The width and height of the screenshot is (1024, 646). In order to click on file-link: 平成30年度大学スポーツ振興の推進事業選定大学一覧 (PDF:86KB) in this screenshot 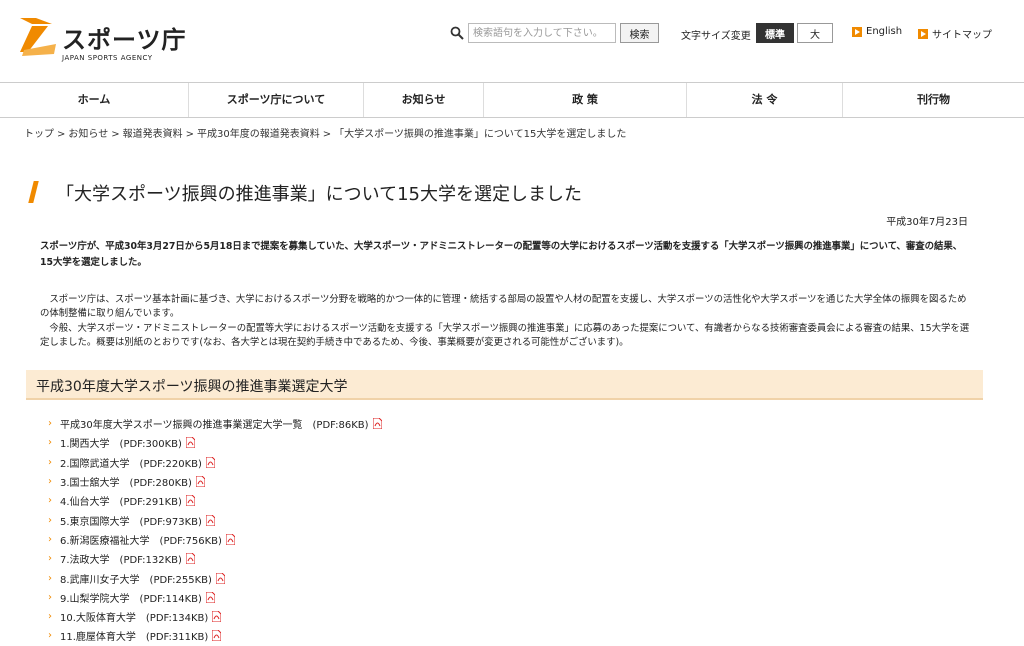, I will do `click(214, 423)`.